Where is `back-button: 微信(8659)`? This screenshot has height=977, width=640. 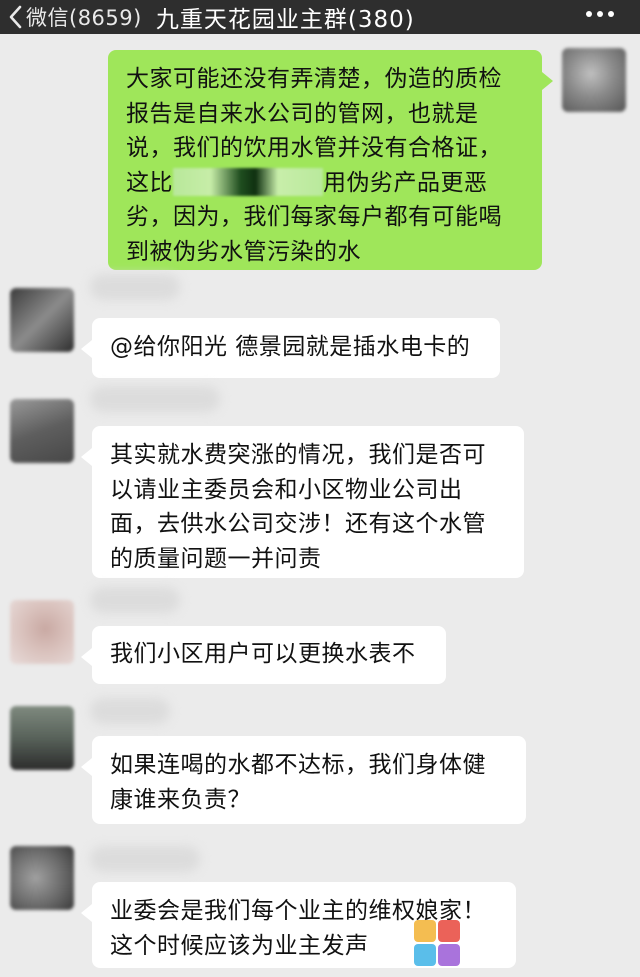 back-button: 微信(8659) is located at coordinates (71, 17).